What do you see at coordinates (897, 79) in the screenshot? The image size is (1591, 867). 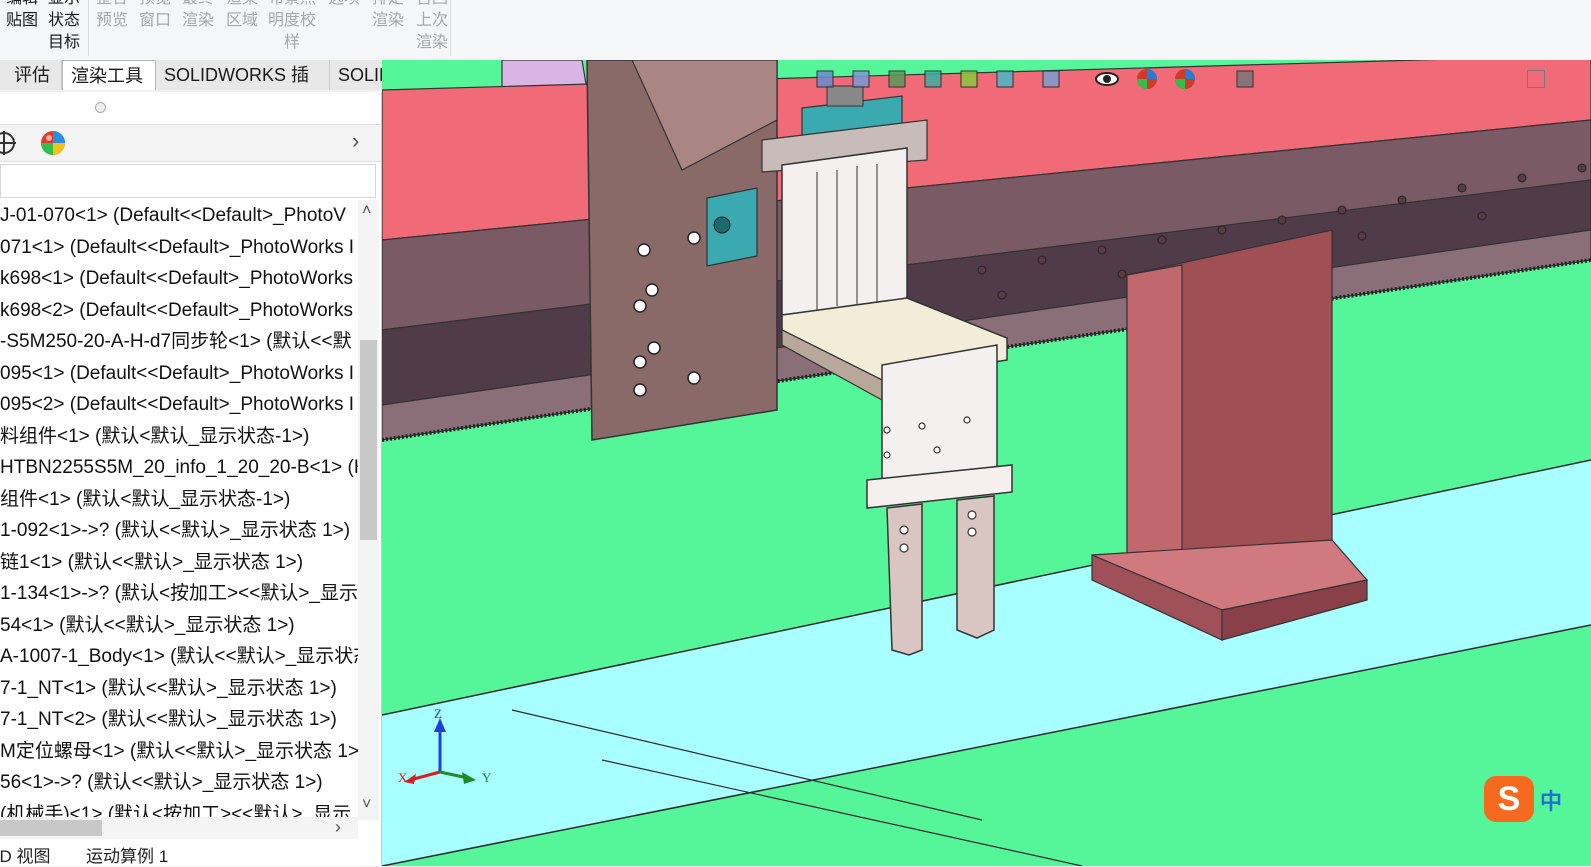 I see `previous-view-icon` at bounding box center [897, 79].